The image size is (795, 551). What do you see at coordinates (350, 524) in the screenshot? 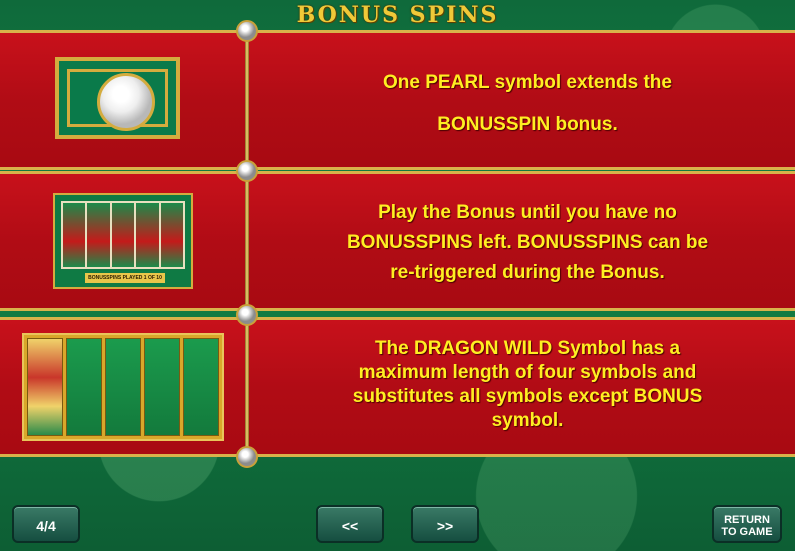
I see `previous-page-button: <<` at bounding box center [350, 524].